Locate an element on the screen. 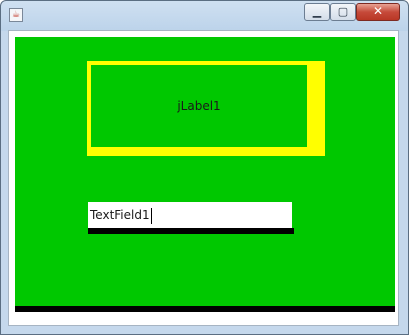 The height and width of the screenshot is (335, 409). minimize-icon: ▁ is located at coordinates (317, 11).